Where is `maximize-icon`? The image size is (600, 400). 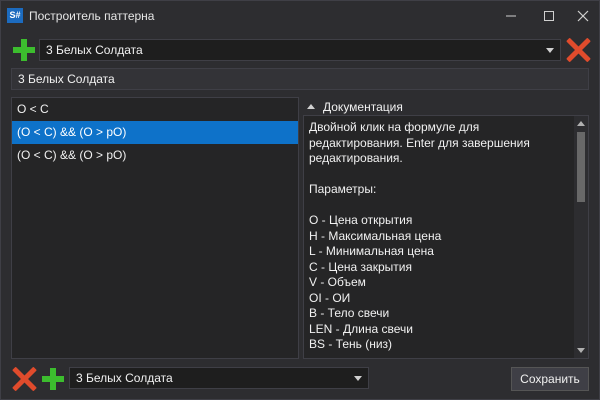
maximize-icon is located at coordinates (549, 16).